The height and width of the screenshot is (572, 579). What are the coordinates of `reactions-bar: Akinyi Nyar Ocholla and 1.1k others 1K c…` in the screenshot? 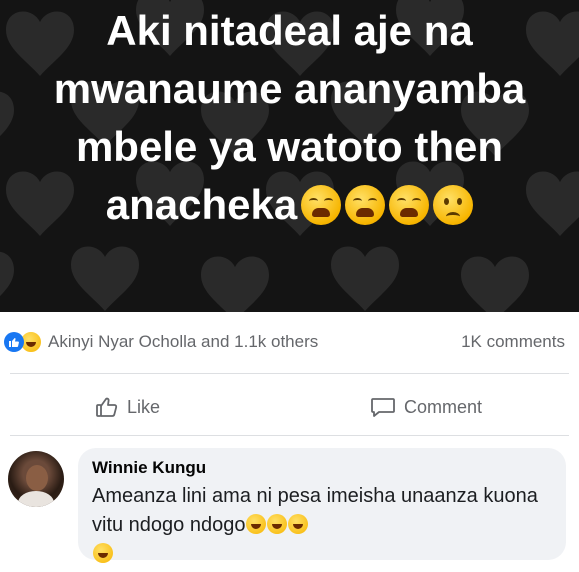 It's located at (289, 342).